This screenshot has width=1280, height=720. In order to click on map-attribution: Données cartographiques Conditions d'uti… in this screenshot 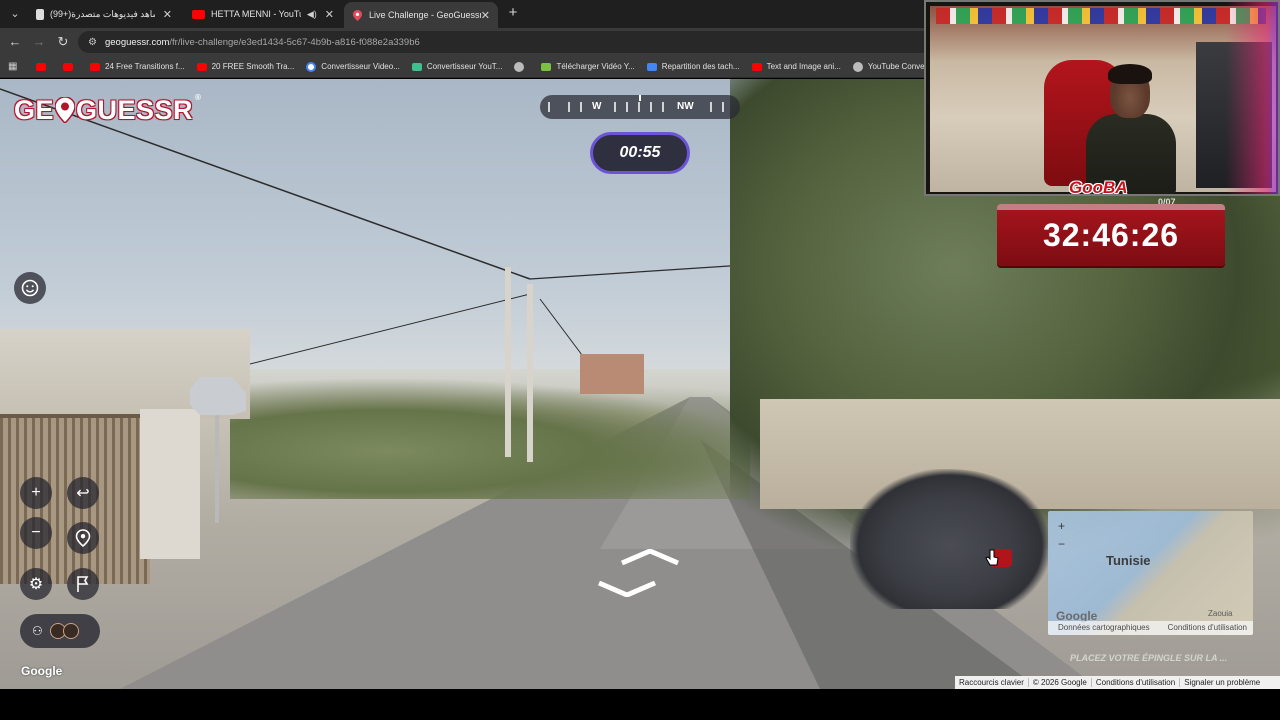, I will do `click(1150, 628)`.